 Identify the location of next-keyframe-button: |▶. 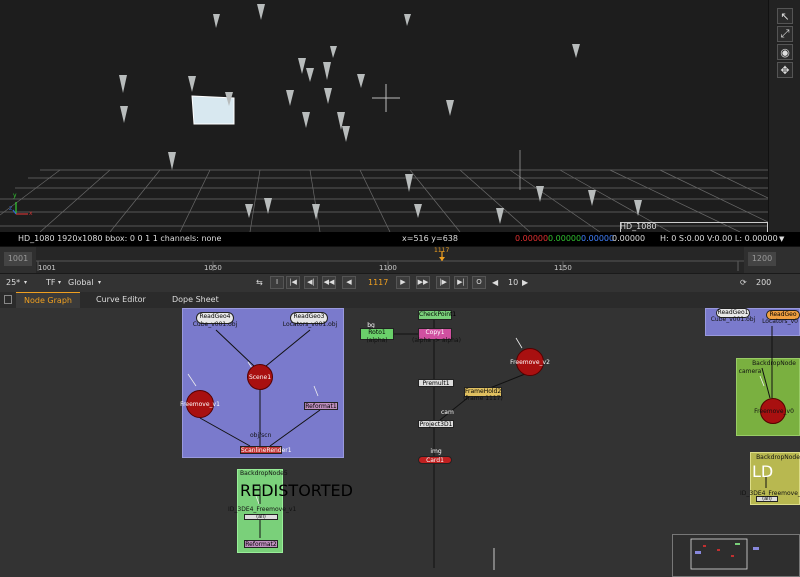
(443, 282).